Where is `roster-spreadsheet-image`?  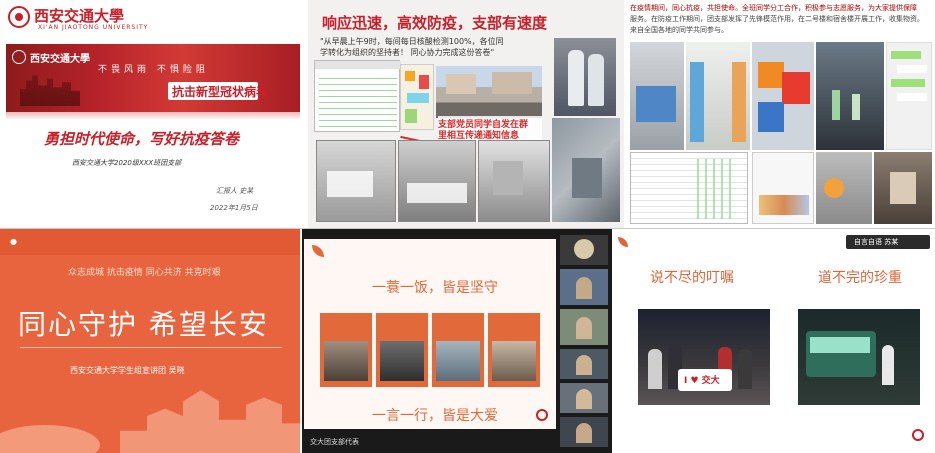 roster-spreadsheet-image is located at coordinates (689, 188).